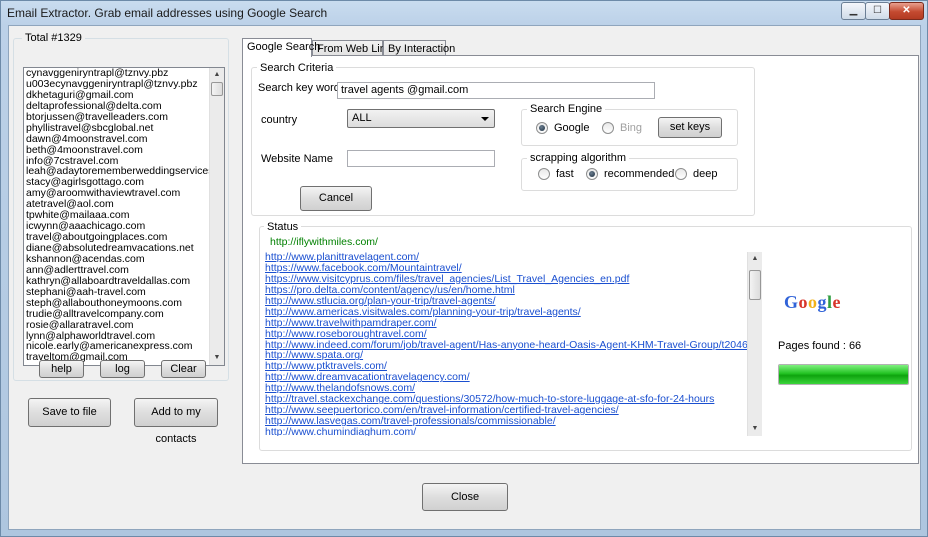  Describe the element at coordinates (176, 421) in the screenshot. I see `add-to-contacts-button: Add to my contacts` at that location.